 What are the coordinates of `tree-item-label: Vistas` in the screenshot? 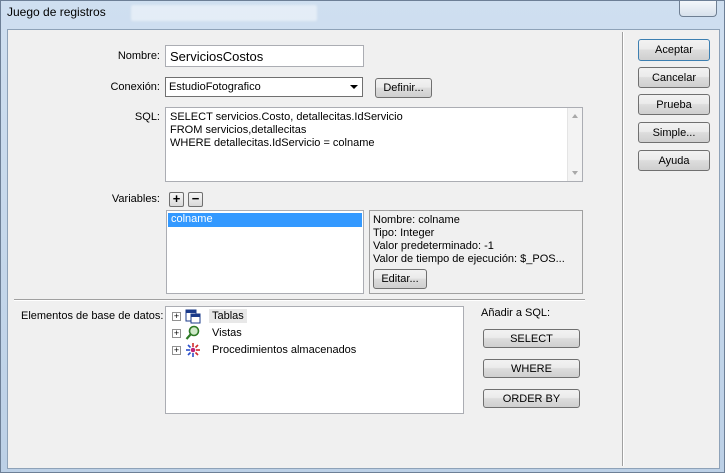 It's located at (227, 333).